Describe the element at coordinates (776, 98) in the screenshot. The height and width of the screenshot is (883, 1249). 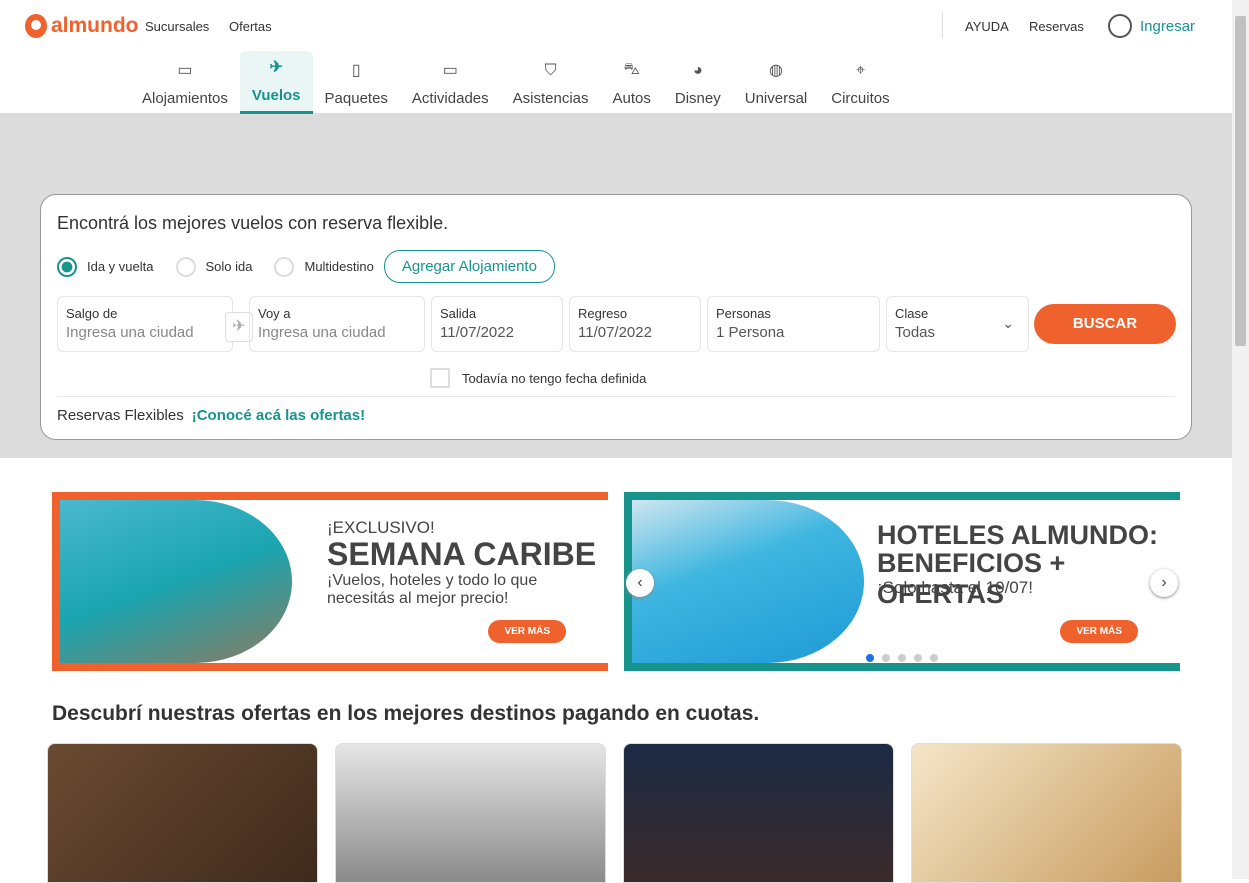
I see `tab-label: Universal` at that location.